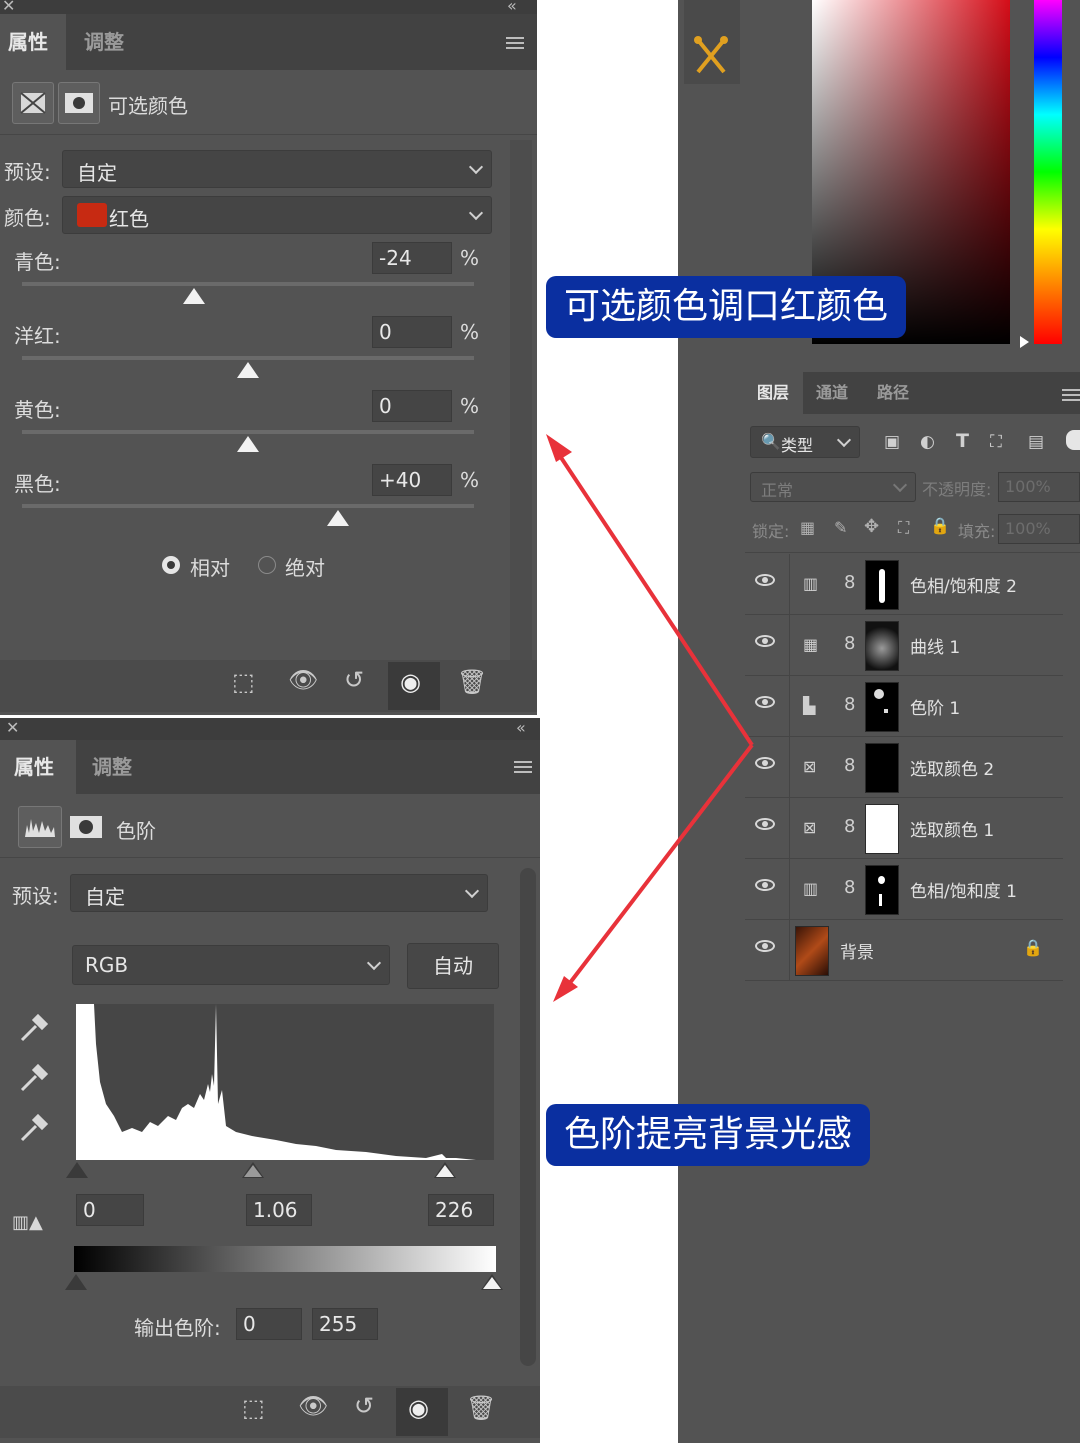  What do you see at coordinates (277, 215) in the screenshot?
I see `color-select: 红色` at bounding box center [277, 215].